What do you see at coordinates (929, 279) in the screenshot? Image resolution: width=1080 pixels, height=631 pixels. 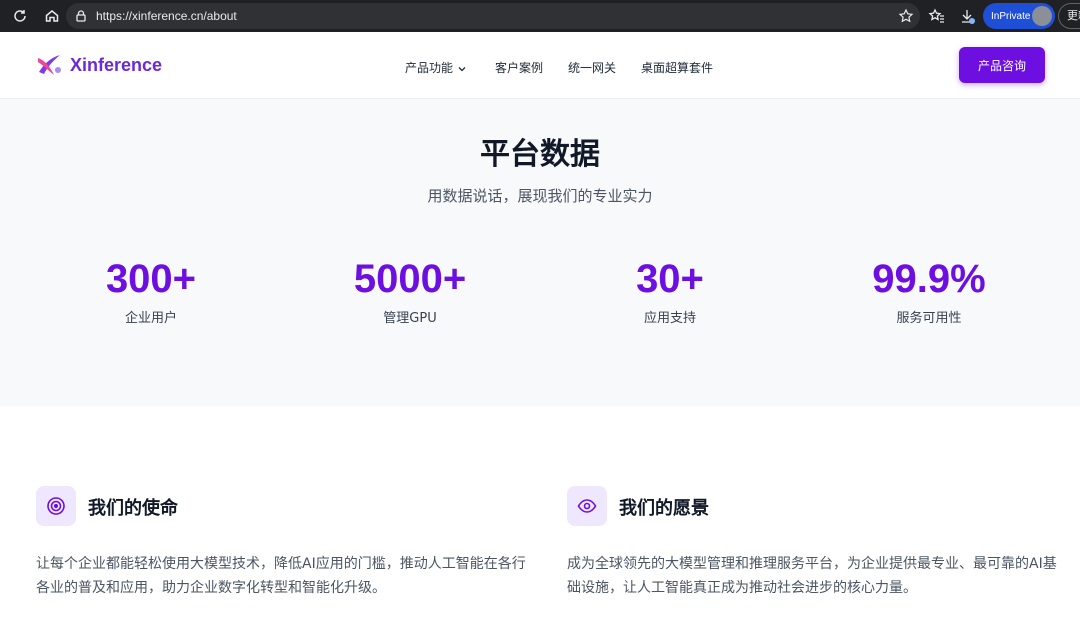 I see `stat-value: 99.9%` at bounding box center [929, 279].